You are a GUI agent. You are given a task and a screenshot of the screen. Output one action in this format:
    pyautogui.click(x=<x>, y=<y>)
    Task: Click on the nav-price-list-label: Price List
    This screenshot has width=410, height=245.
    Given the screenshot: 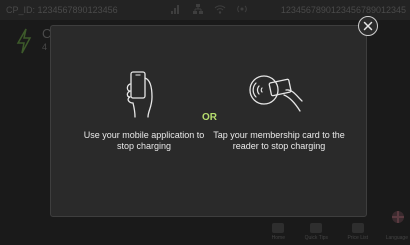 What is the action you would take?
    pyautogui.click(x=357, y=238)
    